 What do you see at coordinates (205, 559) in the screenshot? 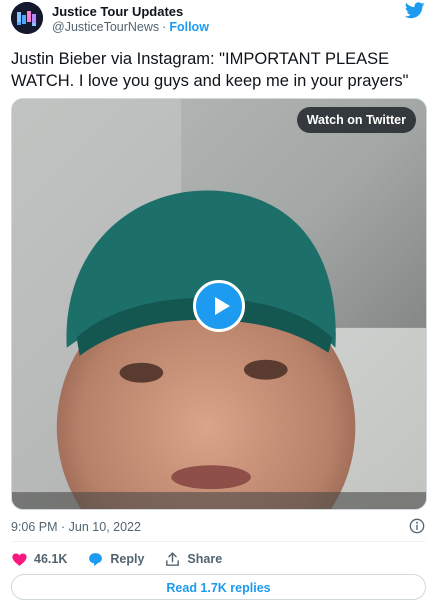
I see `share-label: Share` at bounding box center [205, 559].